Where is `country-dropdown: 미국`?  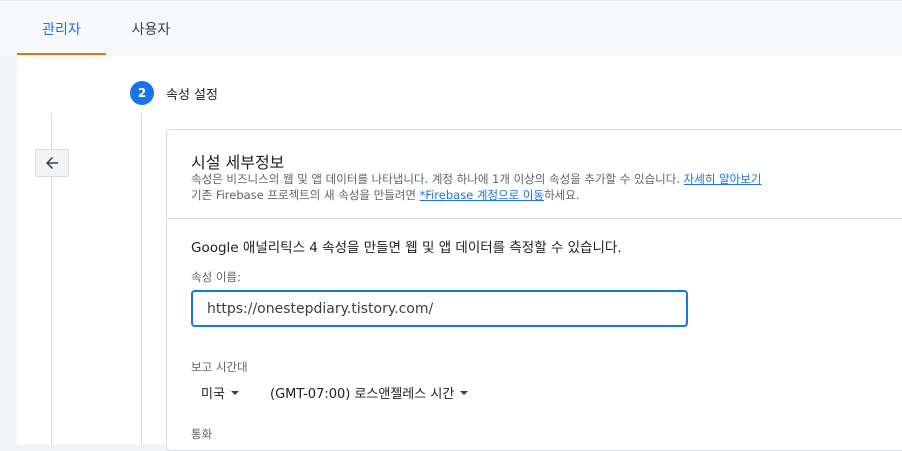
country-dropdown: 미국 is located at coordinates (220, 392).